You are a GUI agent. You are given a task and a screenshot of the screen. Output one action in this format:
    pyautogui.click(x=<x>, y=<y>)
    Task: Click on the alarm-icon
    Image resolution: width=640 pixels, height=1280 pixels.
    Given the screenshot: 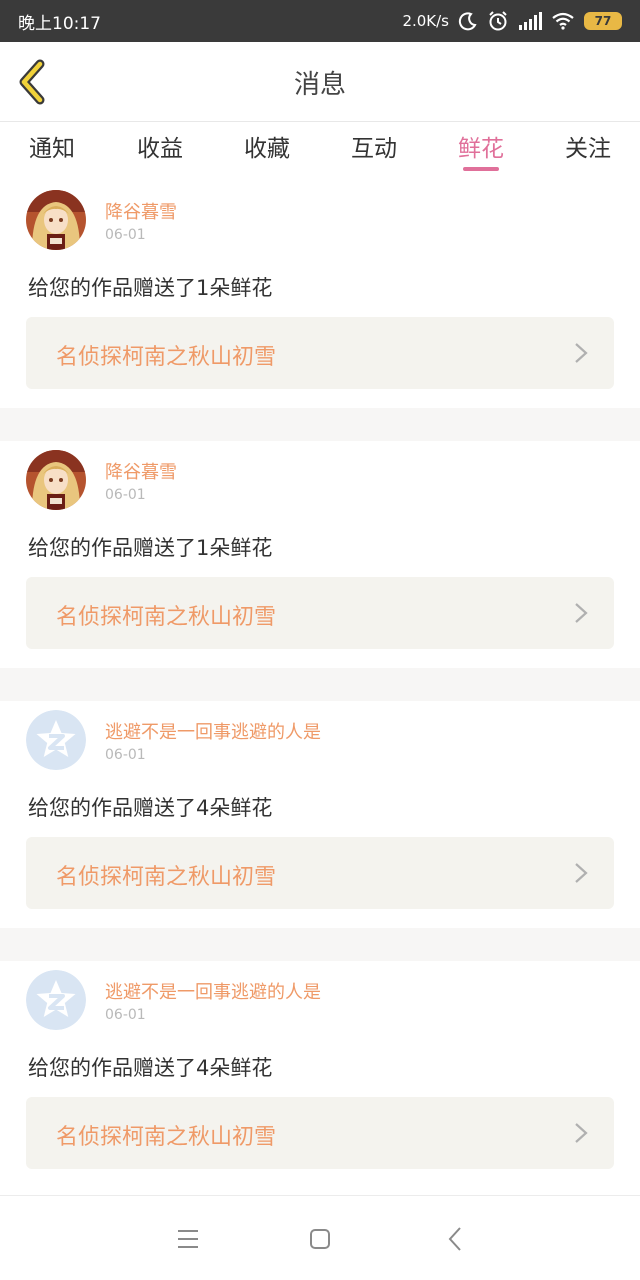 What is the action you would take?
    pyautogui.click(x=498, y=21)
    